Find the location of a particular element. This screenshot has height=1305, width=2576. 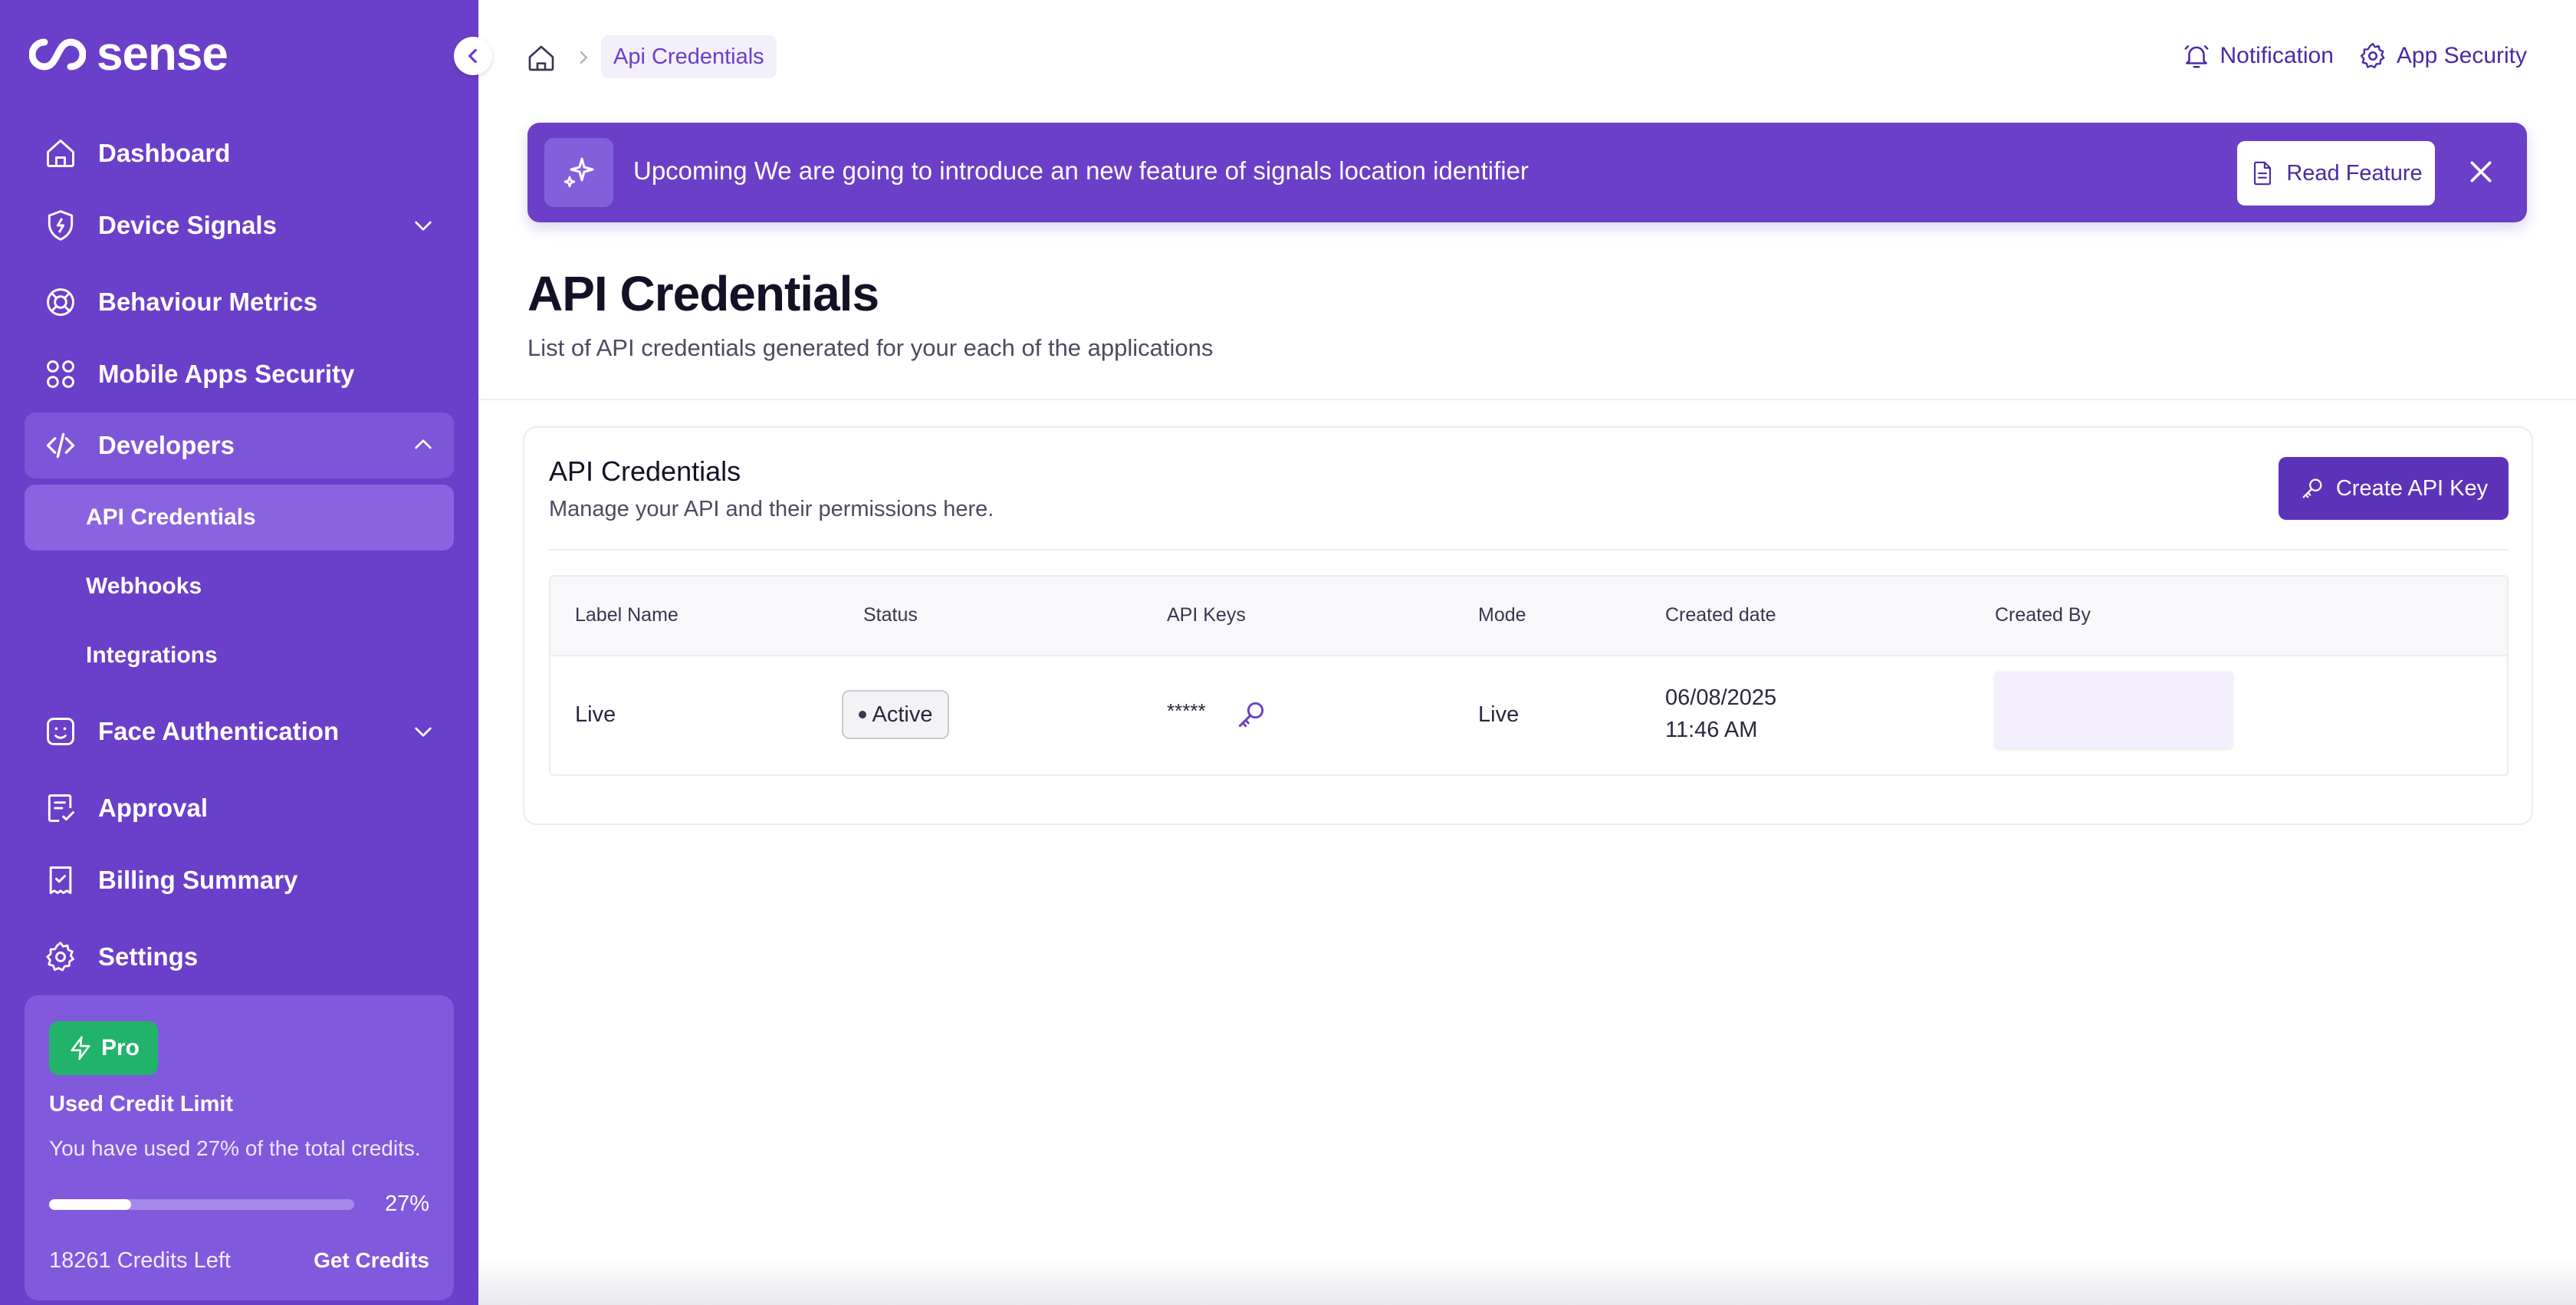

column-header-label-name: Label Name is located at coordinates (626, 615).